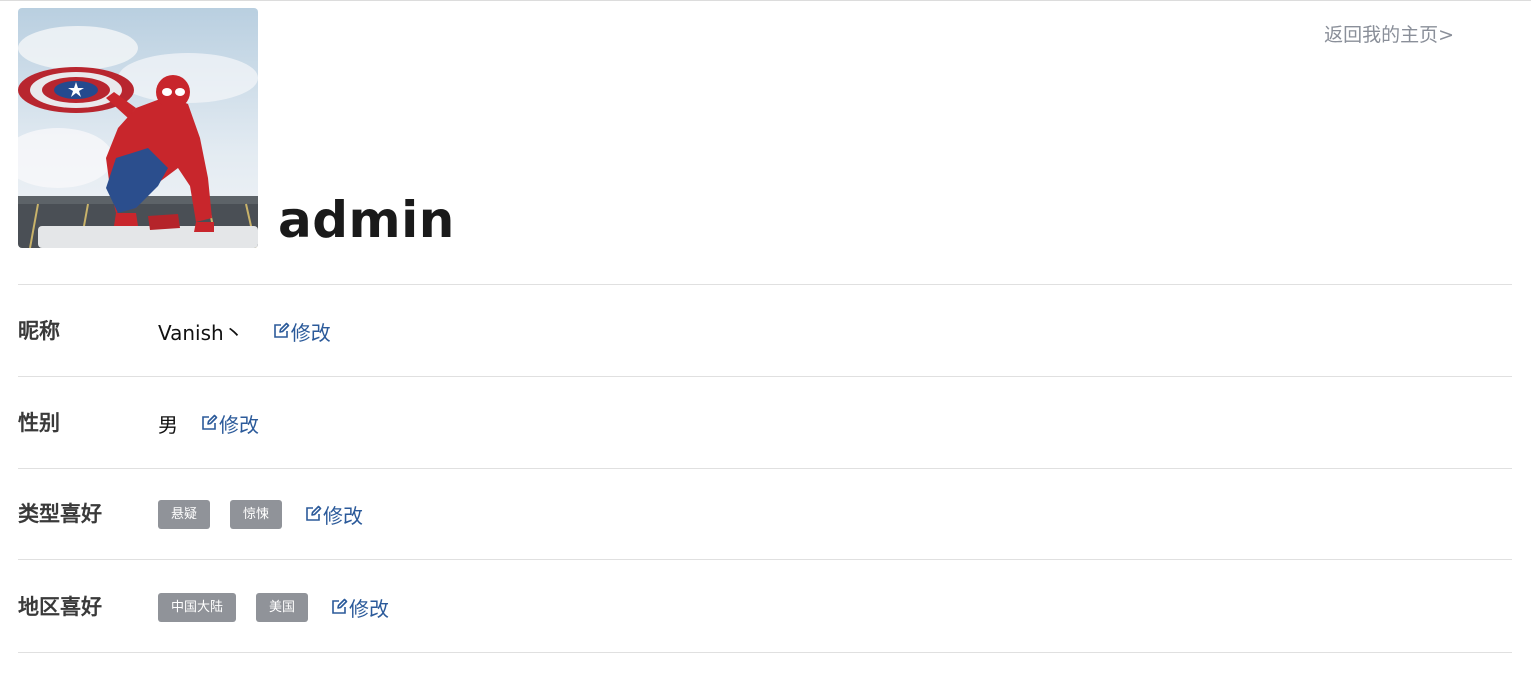 The height and width of the screenshot is (687, 1531). I want to click on genre-tag: 惊悚, so click(256, 514).